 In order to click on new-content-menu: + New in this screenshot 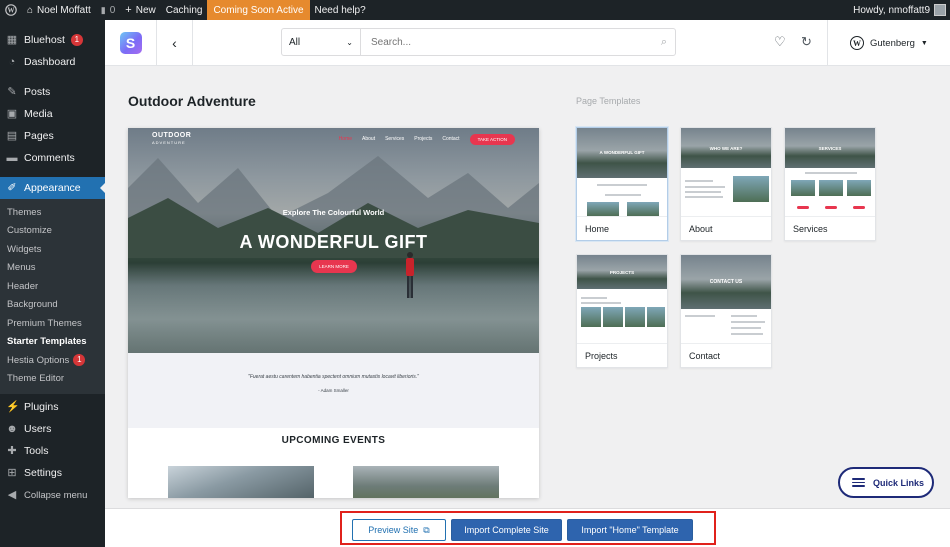, I will do `click(140, 10)`.